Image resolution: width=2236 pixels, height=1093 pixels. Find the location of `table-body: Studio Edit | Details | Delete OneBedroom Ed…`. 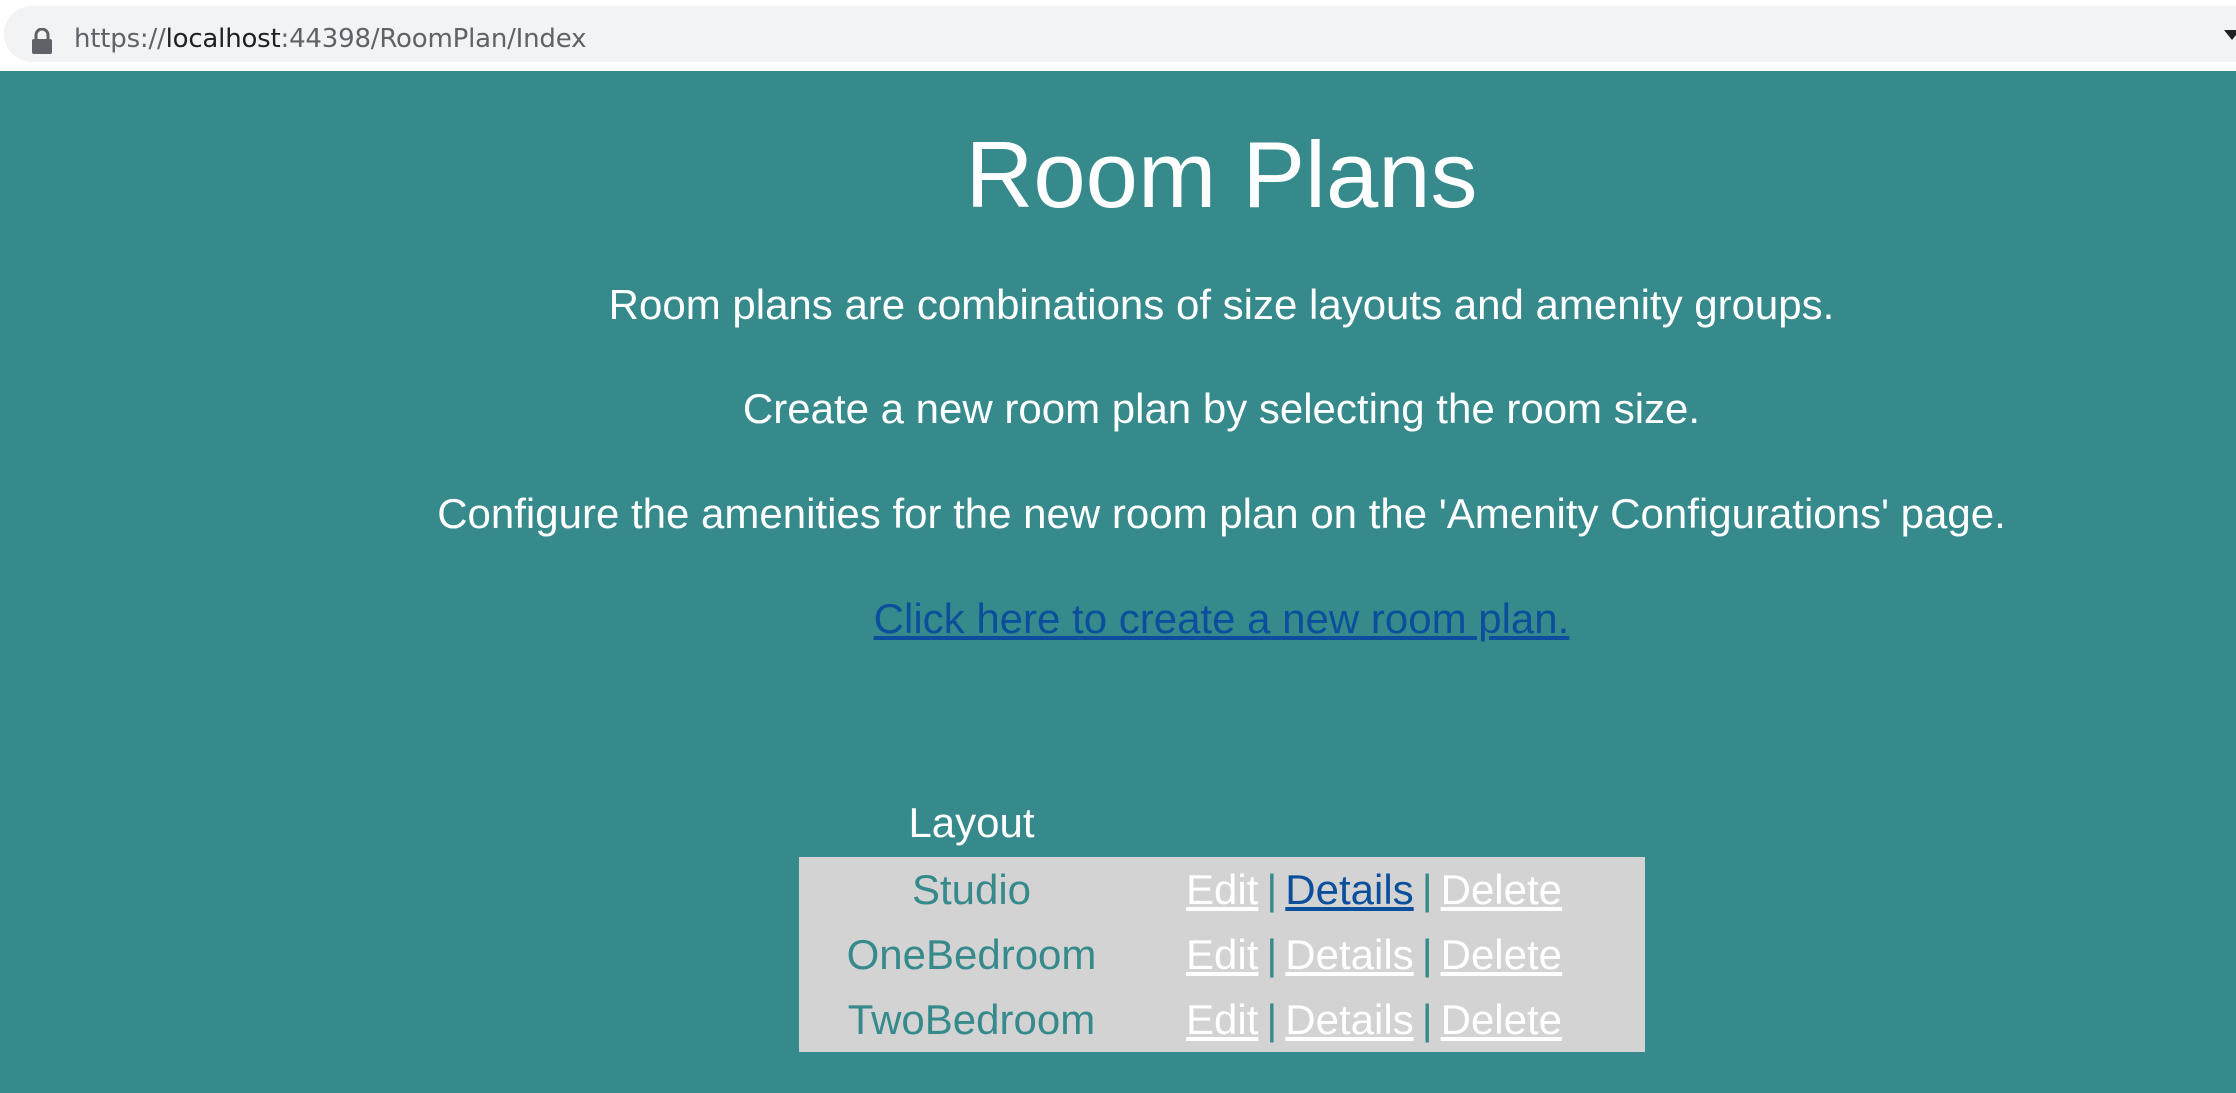

table-body: Studio Edit | Details | Delete OneBedroom Ed… is located at coordinates (1222, 954).